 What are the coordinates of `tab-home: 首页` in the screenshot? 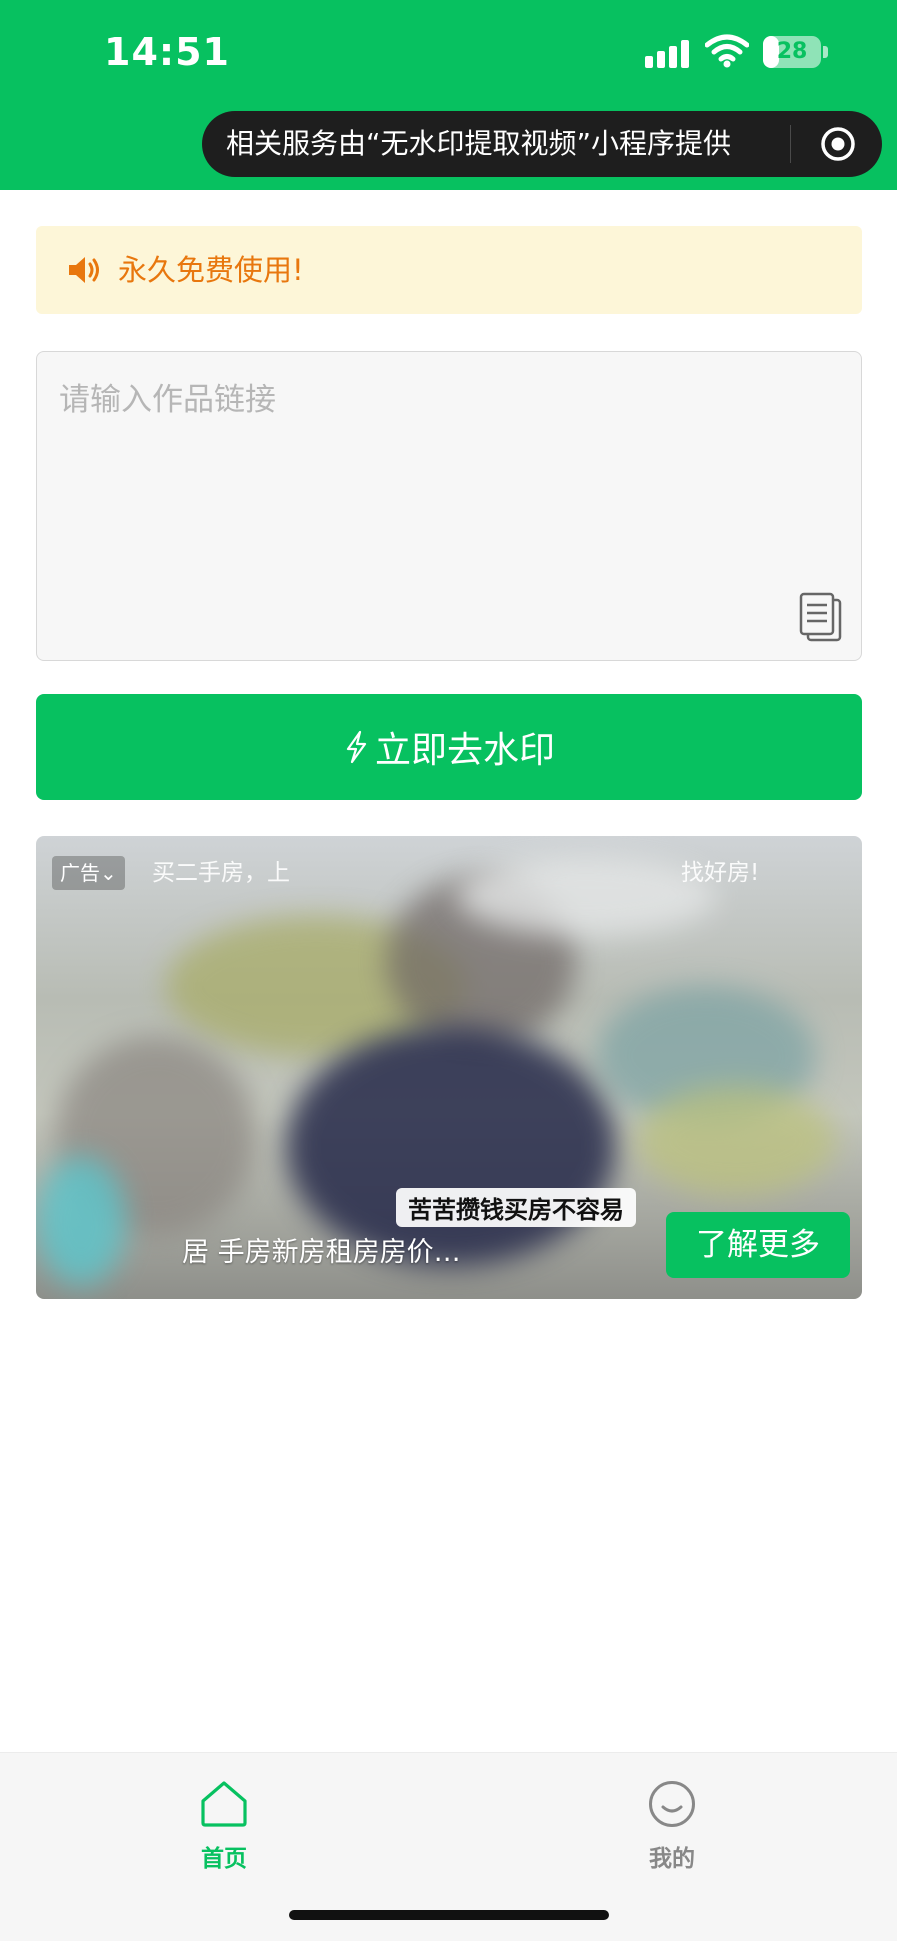 It's located at (224, 1826).